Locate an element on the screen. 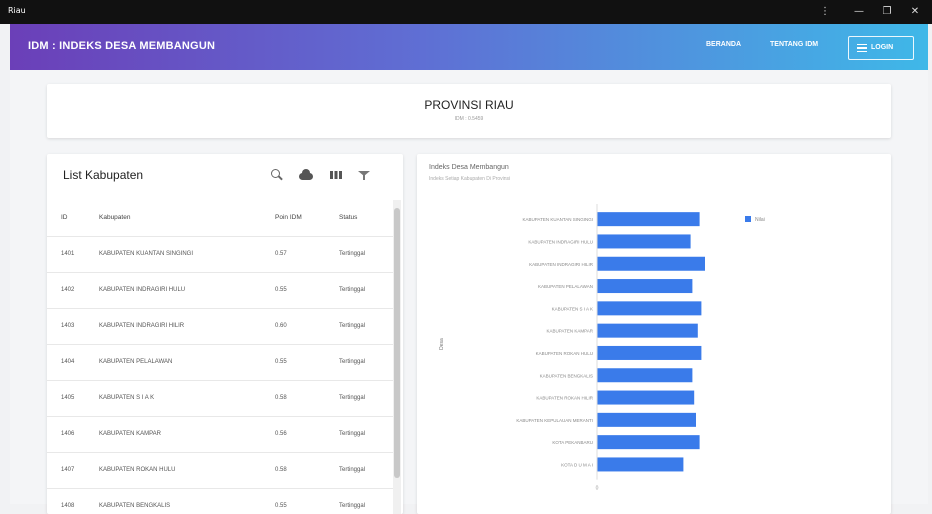  login-label: LOGIN is located at coordinates (882, 47).